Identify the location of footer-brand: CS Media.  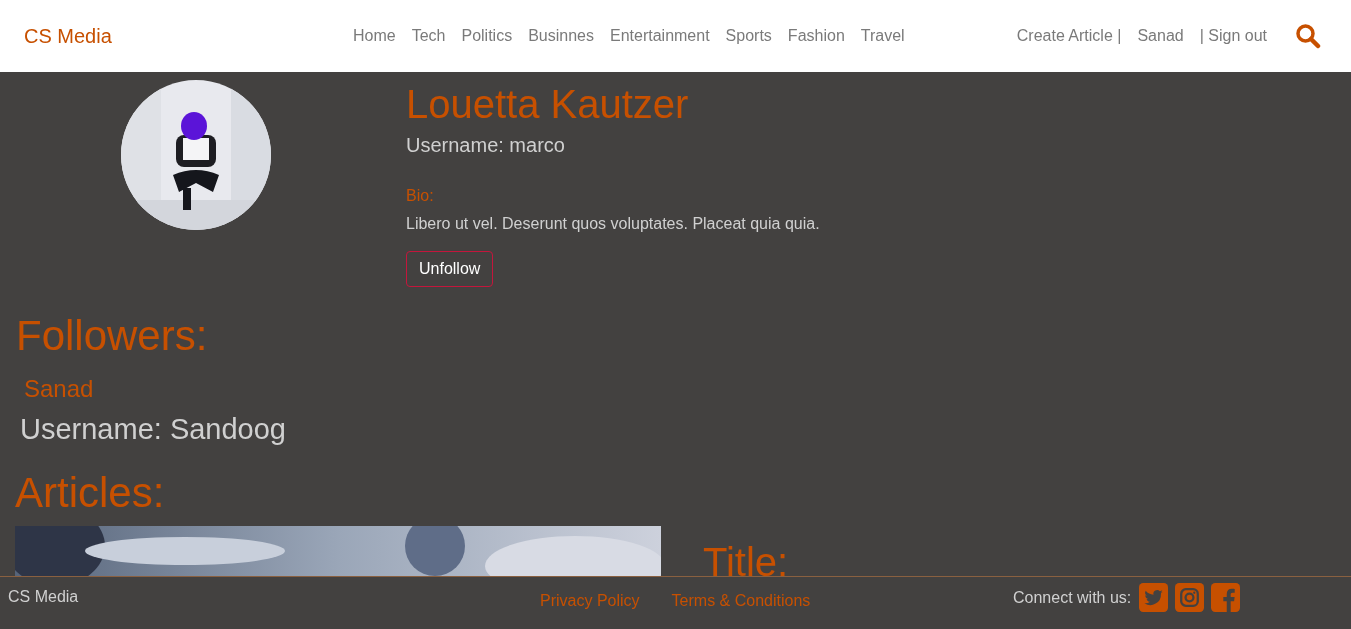
(44, 597).